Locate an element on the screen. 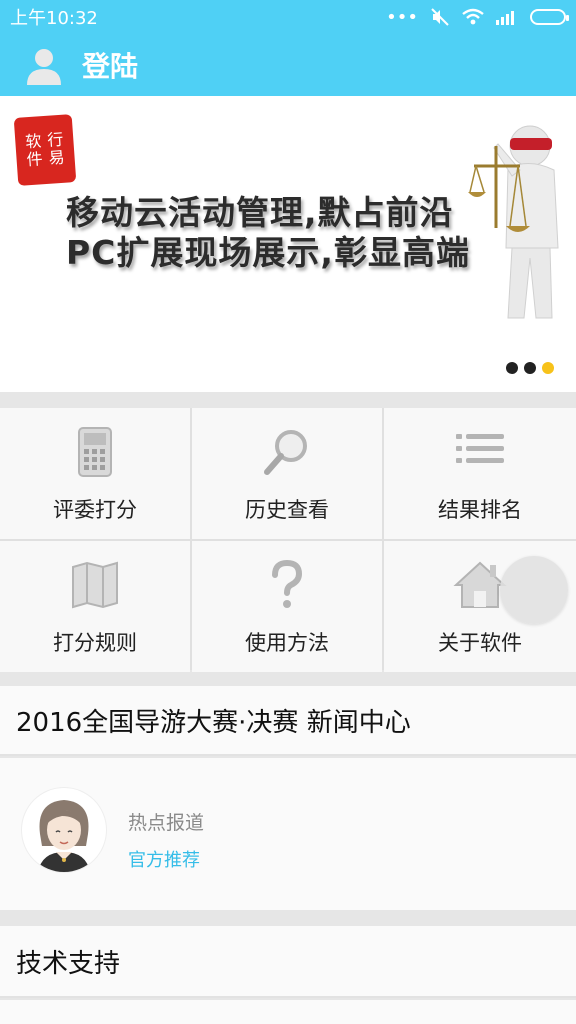 Image resolution: width=576 pixels, height=1024 pixels. calculator-icon is located at coordinates (95, 451).